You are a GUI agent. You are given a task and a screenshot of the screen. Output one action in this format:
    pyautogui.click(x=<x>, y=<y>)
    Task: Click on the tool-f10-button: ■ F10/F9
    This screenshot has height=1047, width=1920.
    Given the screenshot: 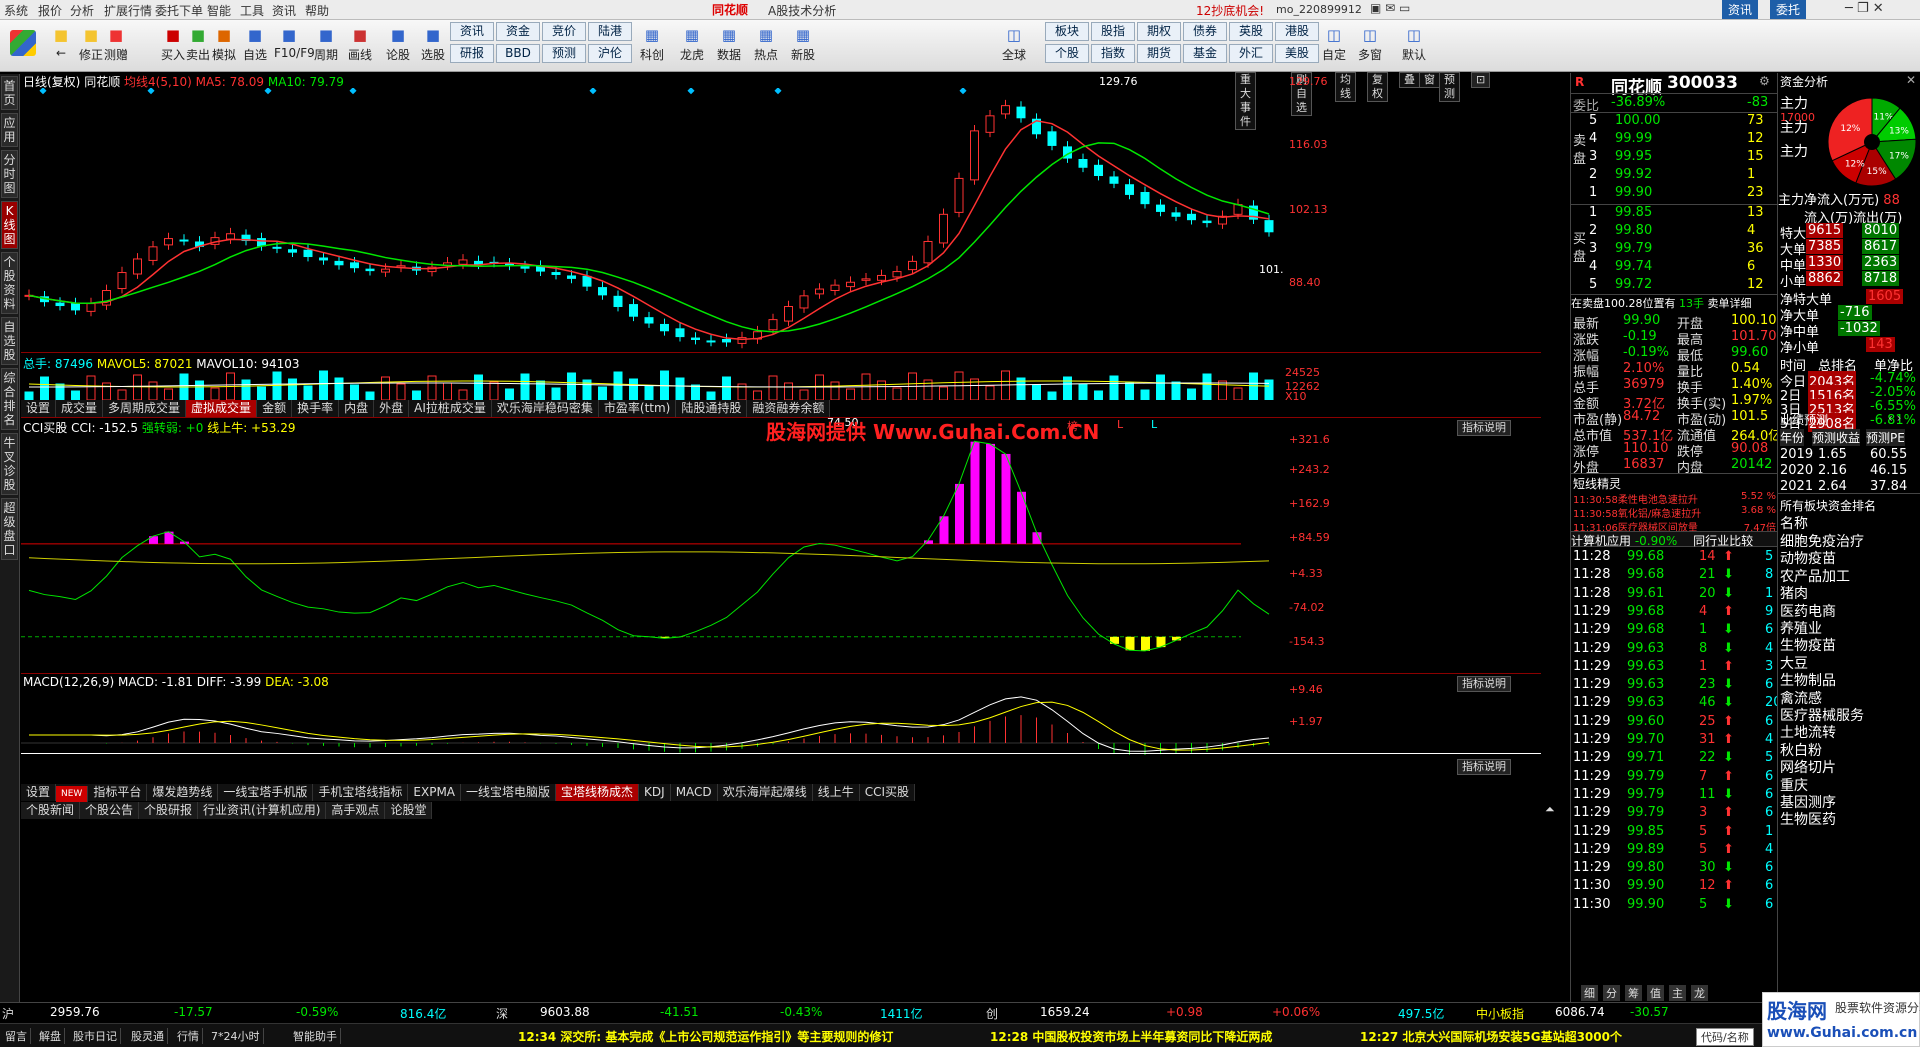 What is the action you would take?
    pyautogui.click(x=294, y=47)
    